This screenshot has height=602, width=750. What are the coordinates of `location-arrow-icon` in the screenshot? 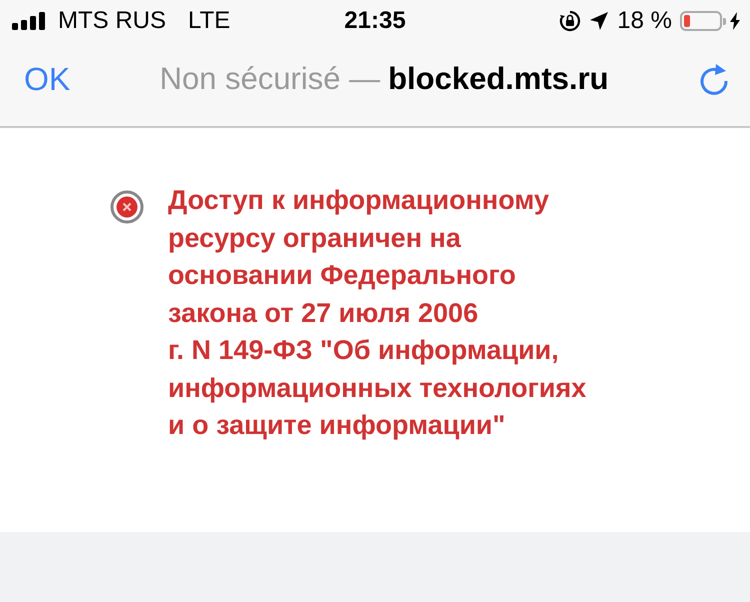 It's located at (599, 21).